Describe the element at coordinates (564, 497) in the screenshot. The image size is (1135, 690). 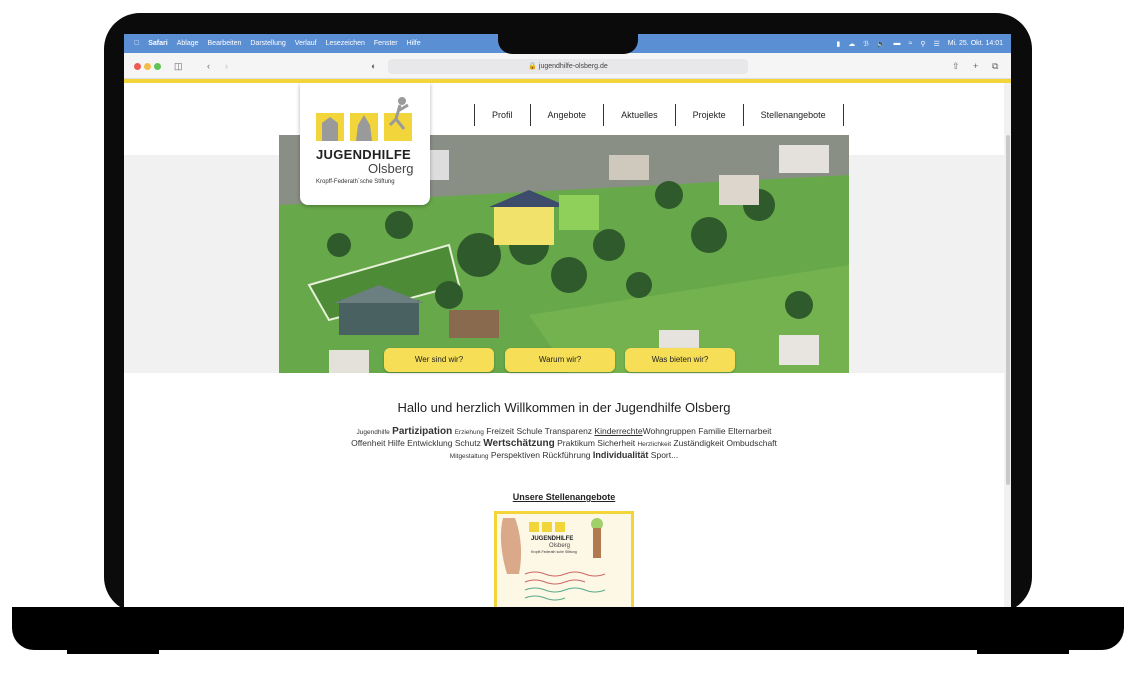
I see `jobs-heading: Unsere Stellenangebote` at that location.